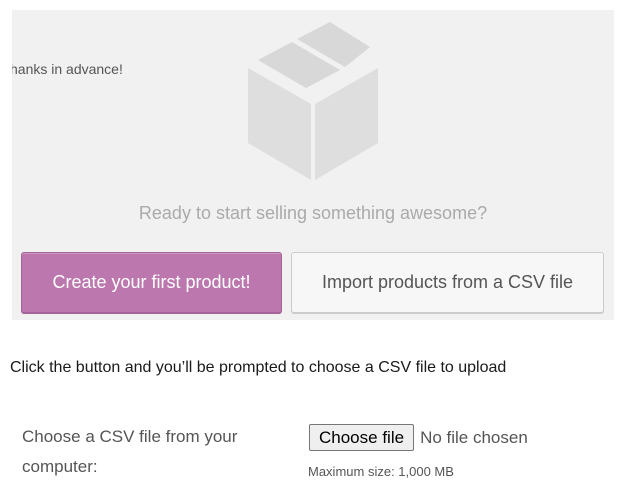 Image resolution: width=625 pixels, height=495 pixels. I want to click on box-icon, so click(313, 101).